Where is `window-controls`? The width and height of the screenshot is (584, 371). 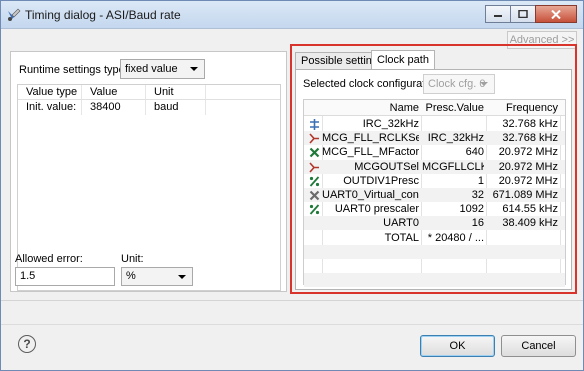
window-controls is located at coordinates (531, 14).